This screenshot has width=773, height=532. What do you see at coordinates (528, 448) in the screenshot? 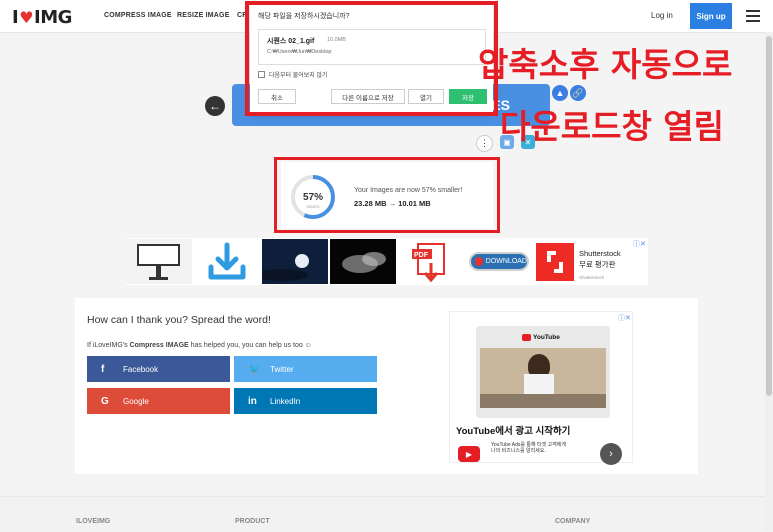
I see `youtube-ad-description: YouTube Ads를 통해 타겟 고객에게 나의 비즈니스를 알리세요.` at bounding box center [528, 448].